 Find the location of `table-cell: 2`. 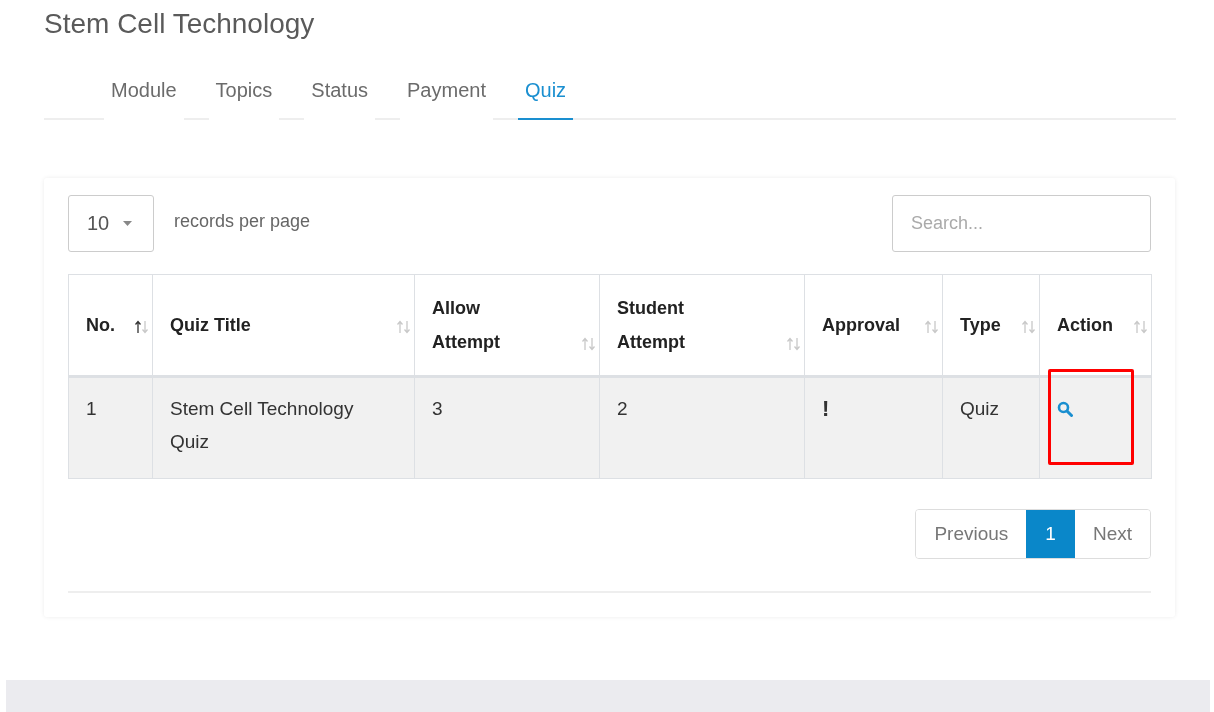

table-cell: 2 is located at coordinates (702, 427).